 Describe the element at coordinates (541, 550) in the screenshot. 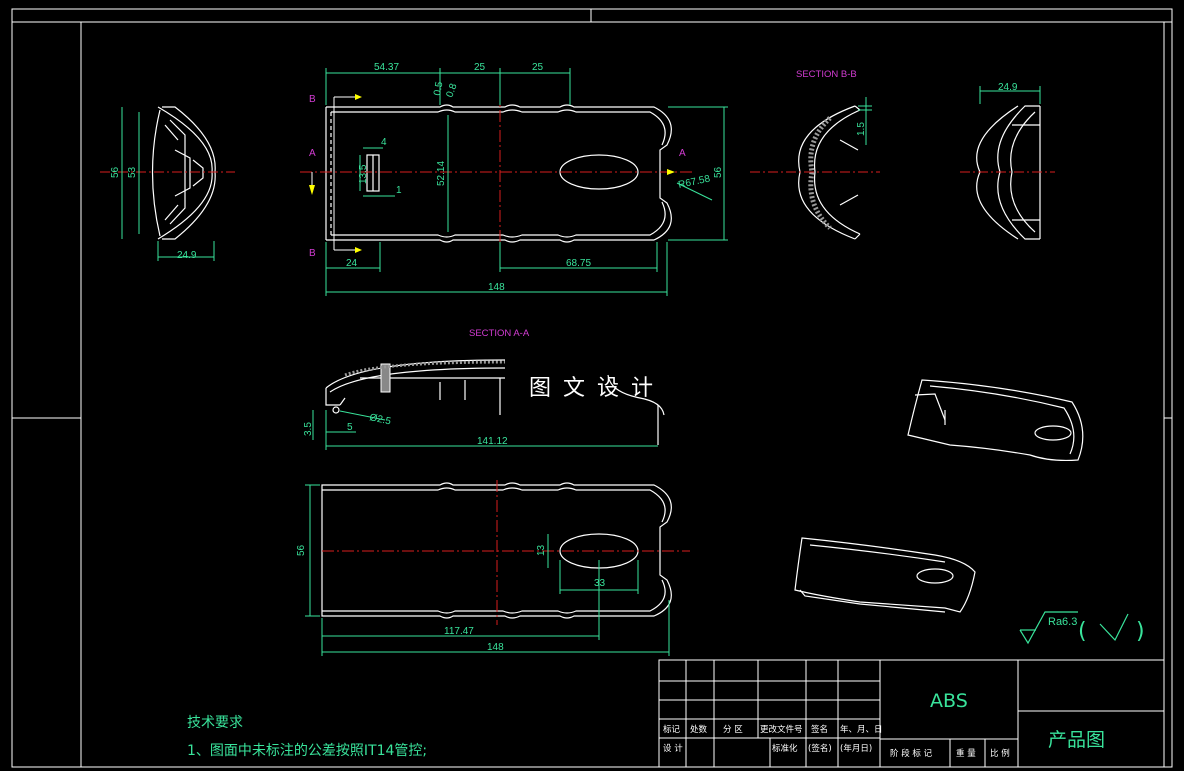

I see `dim-oval-height: 13` at that location.